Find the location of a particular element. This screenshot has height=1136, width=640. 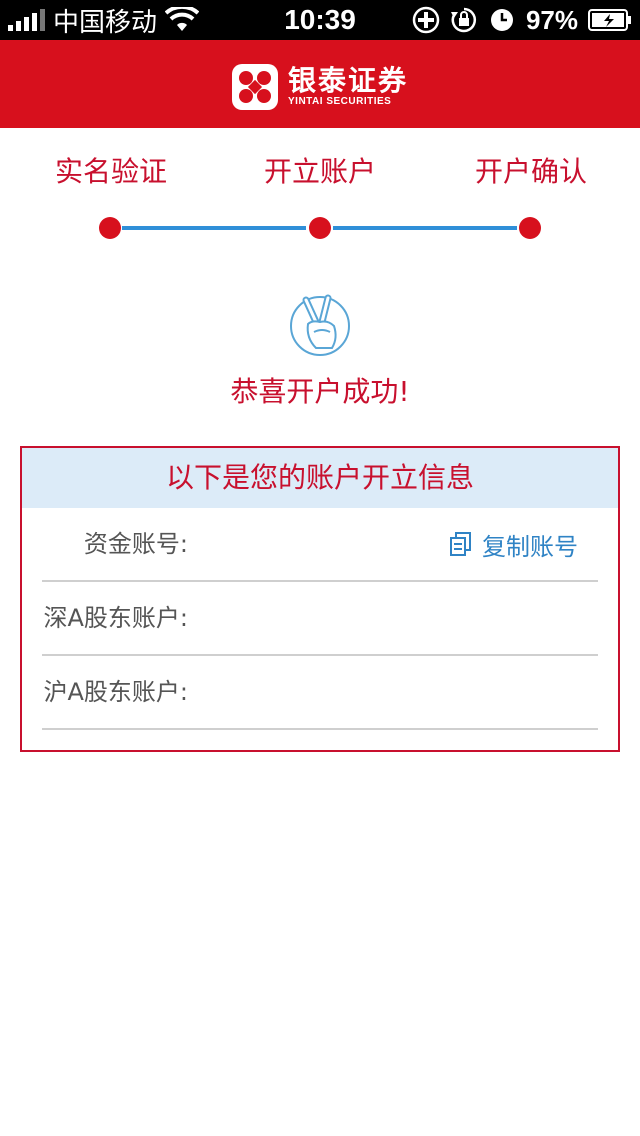

wifi-icon is located at coordinates (182, 19).